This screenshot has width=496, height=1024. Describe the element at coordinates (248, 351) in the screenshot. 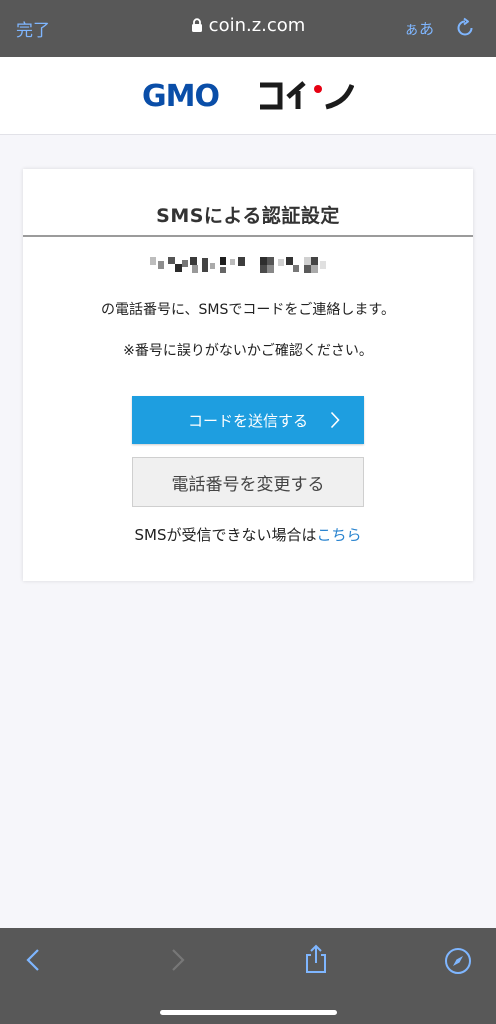

I see `confirm-number-text: ※番号に誤りがないかご確認ください。` at that location.